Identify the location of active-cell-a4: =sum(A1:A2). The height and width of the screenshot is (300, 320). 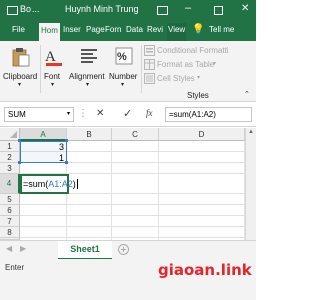
(49, 184).